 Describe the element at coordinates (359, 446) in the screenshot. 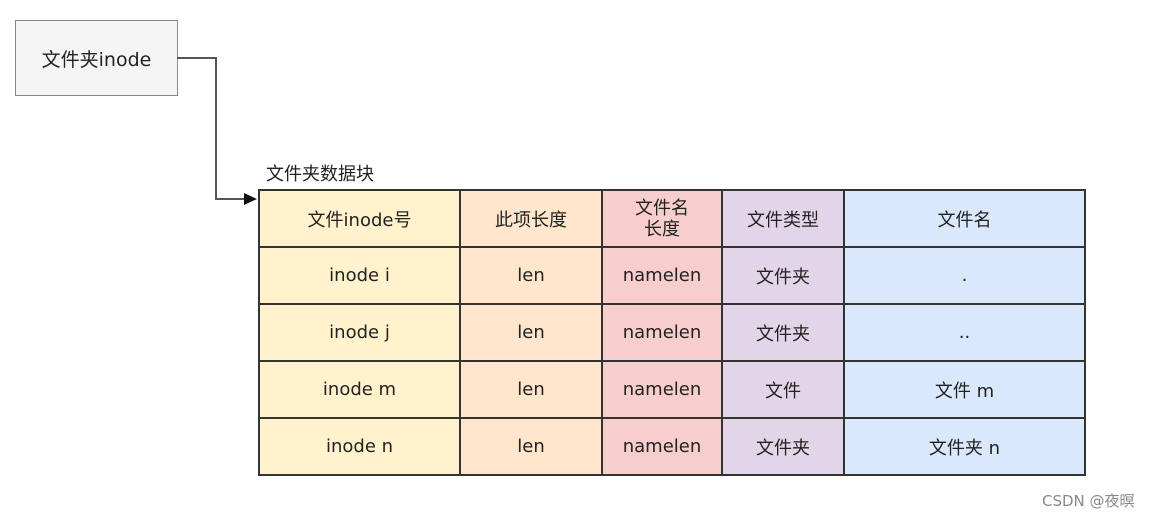

I see `cell-inode: inode n` at that location.